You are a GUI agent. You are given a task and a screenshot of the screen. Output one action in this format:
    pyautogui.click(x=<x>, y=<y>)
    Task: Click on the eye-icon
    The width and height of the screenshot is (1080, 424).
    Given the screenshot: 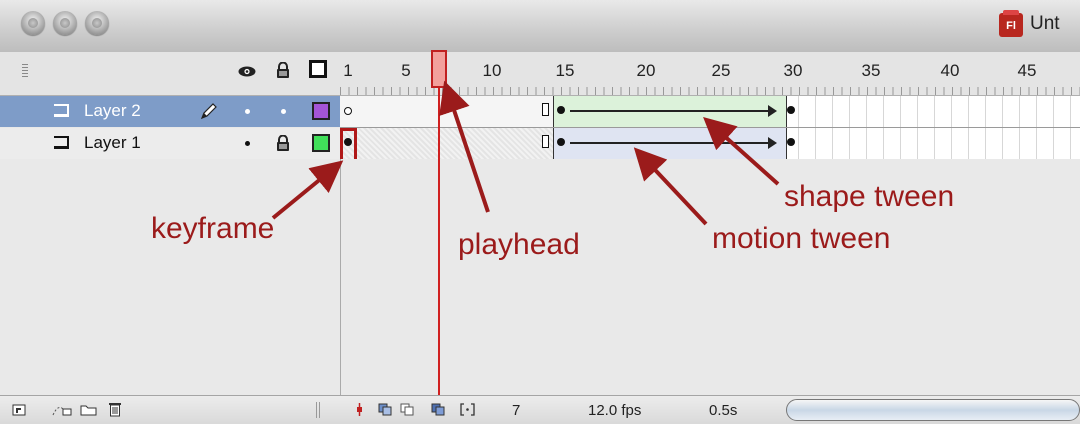 What is the action you would take?
    pyautogui.click(x=247, y=71)
    